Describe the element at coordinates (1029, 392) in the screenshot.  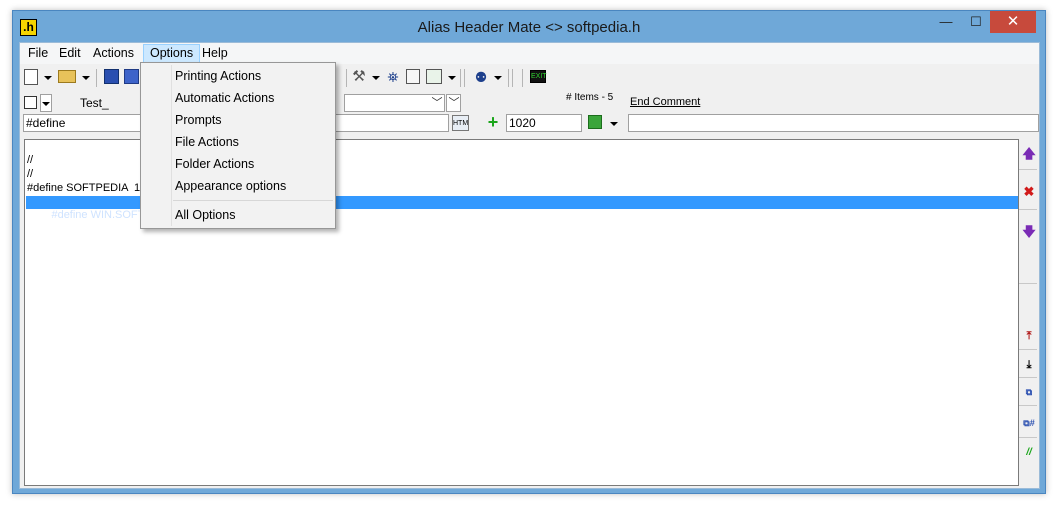
I see `duplicate-icon: ⧉` at that location.